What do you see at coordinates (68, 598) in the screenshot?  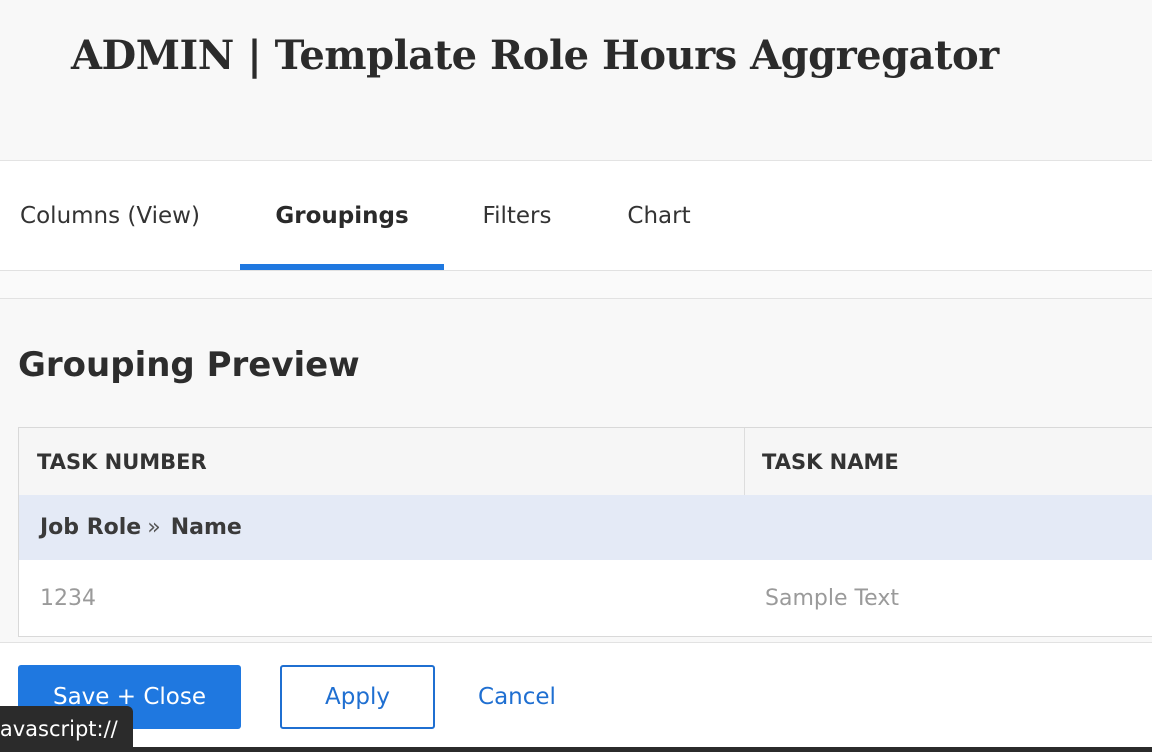 I see `cell-task-number: 1234` at bounding box center [68, 598].